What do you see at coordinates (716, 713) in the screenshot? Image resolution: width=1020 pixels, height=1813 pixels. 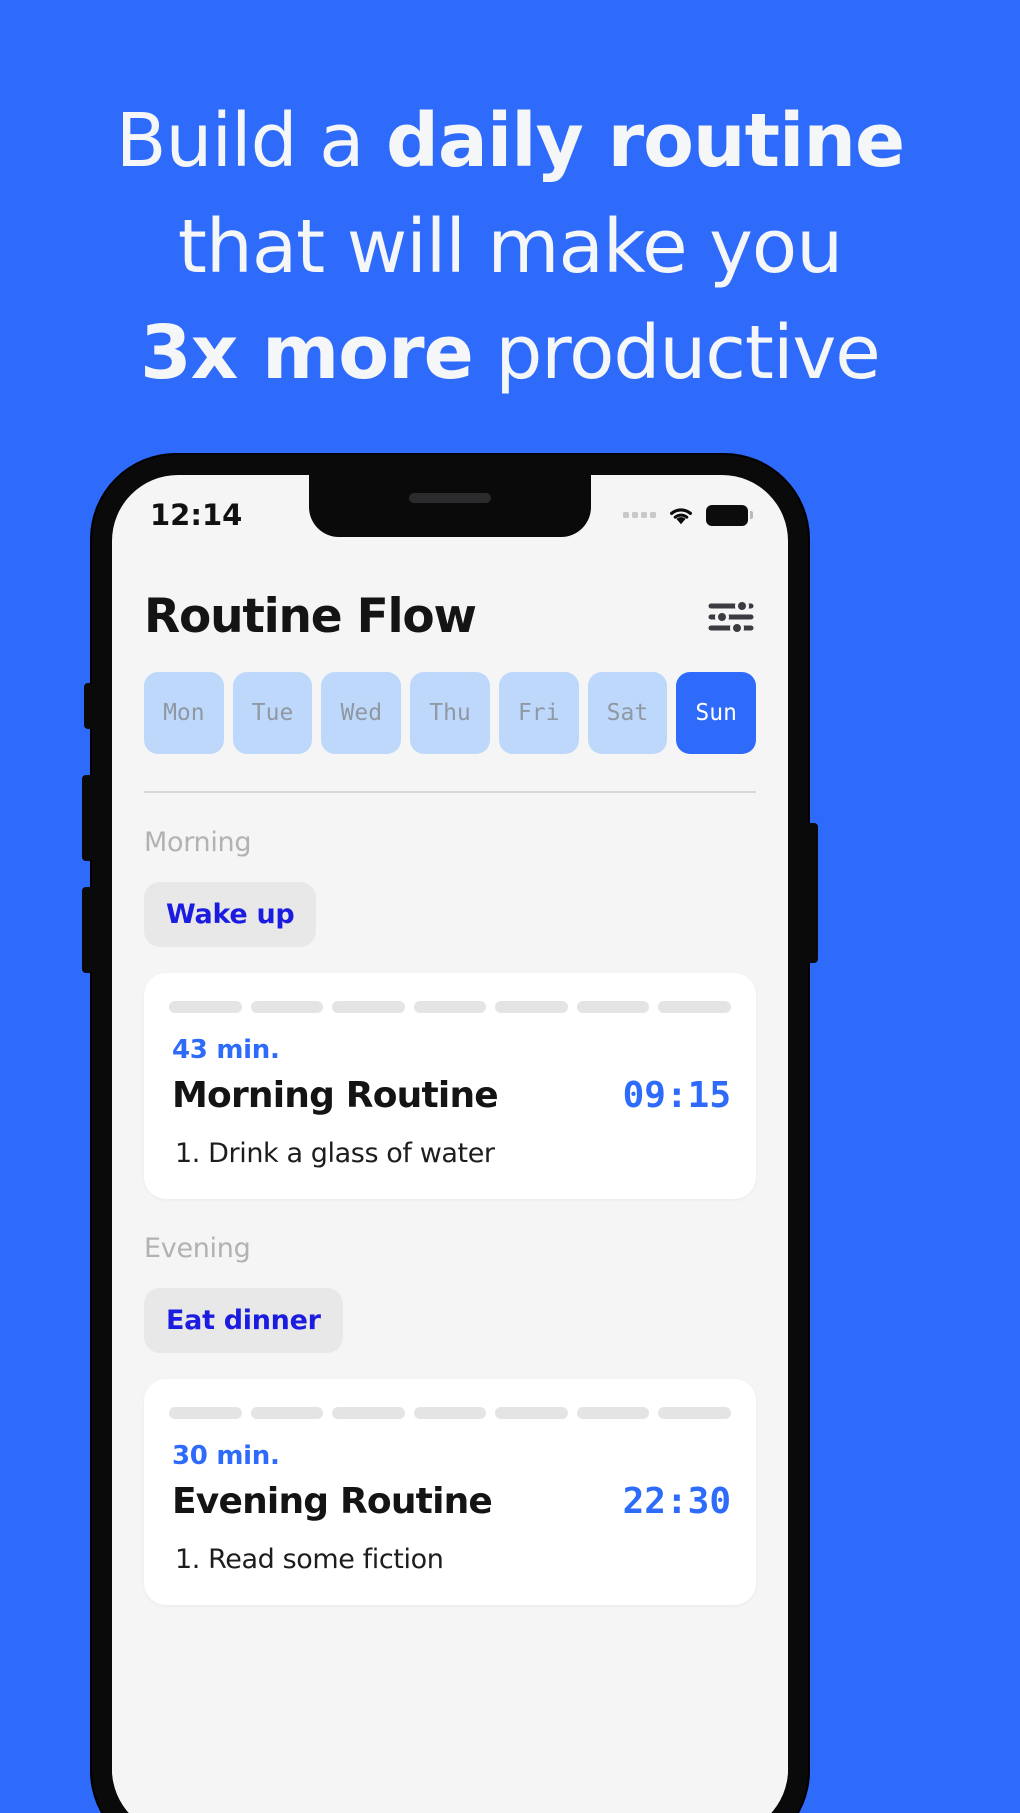 I see `weekday-chip-sun: Sun` at bounding box center [716, 713].